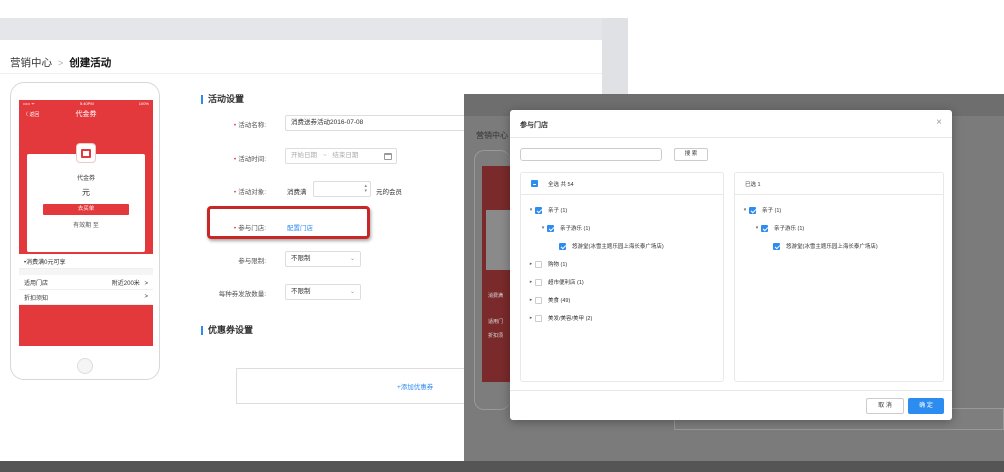 The image size is (1004, 472). Describe the element at coordinates (36, 283) in the screenshot. I see `store-row-label: 适用门店` at that location.